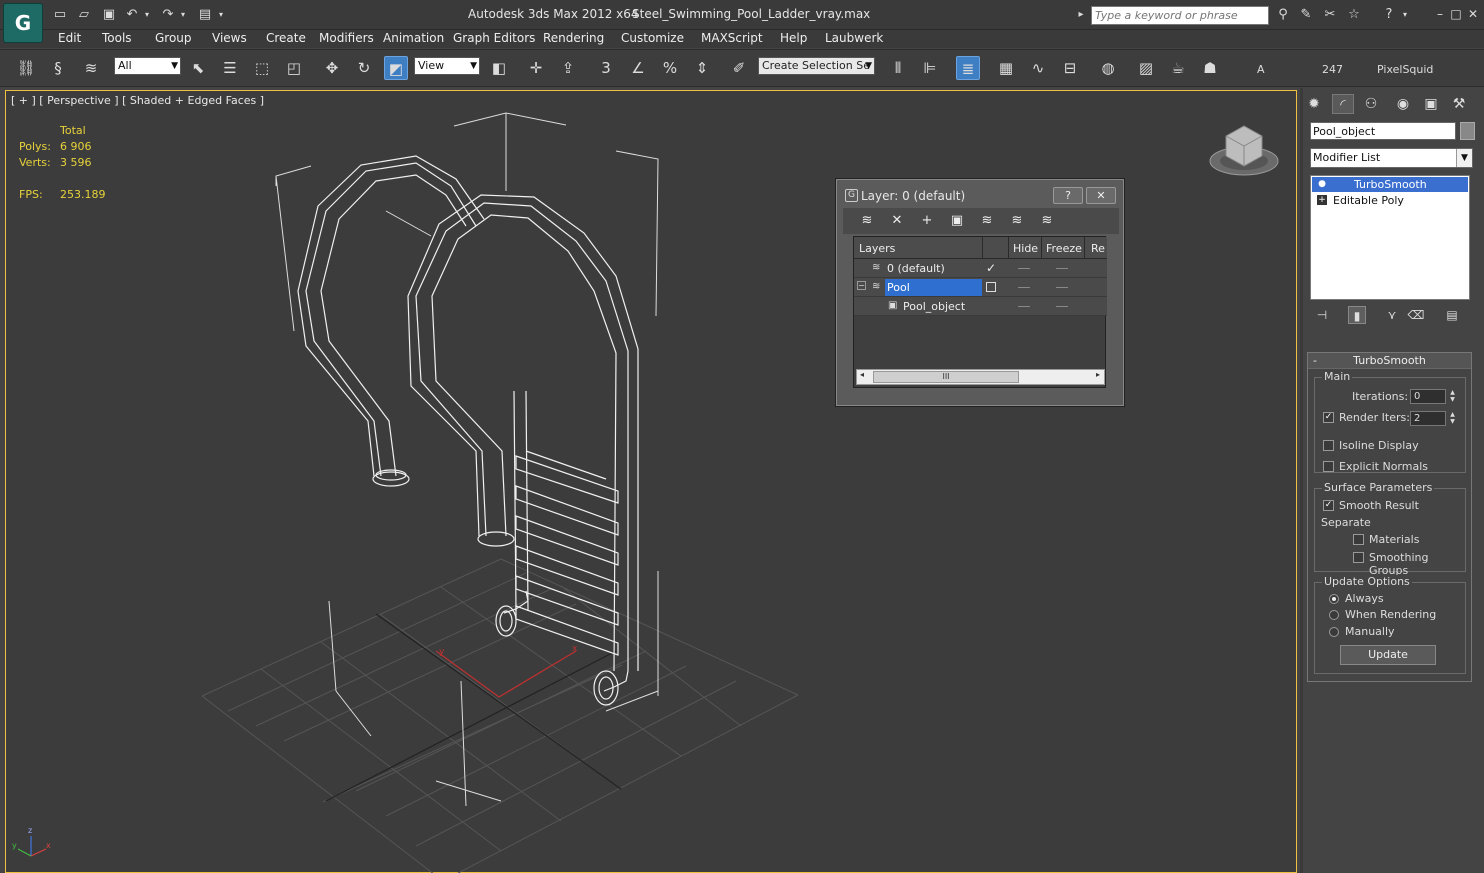 This screenshot has width=1484, height=873. Describe the element at coordinates (1391, 158) in the screenshot. I see `modifier-list-dropdown: Modifier List ▼` at that location.